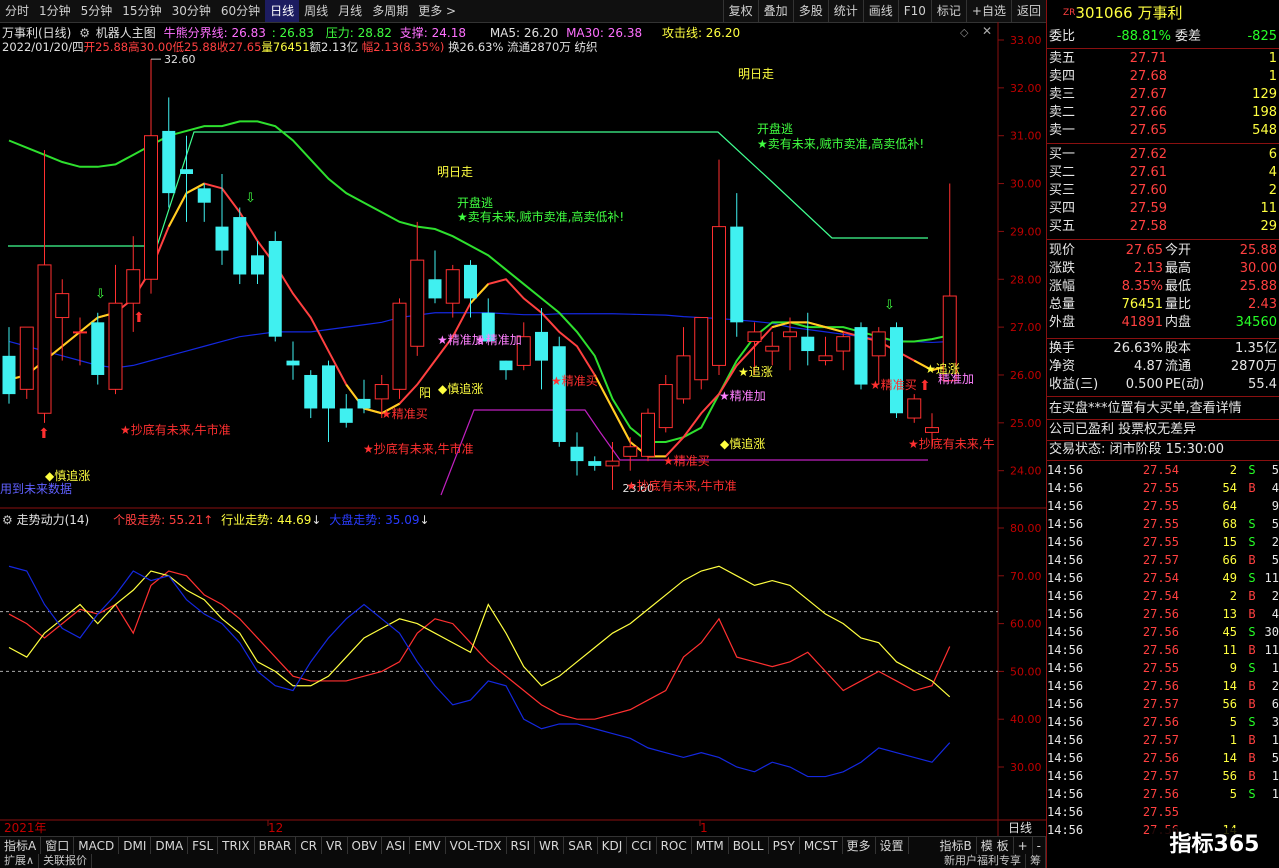  What do you see at coordinates (710, 846) in the screenshot?
I see `indicator-tab: MTM` at bounding box center [710, 846].